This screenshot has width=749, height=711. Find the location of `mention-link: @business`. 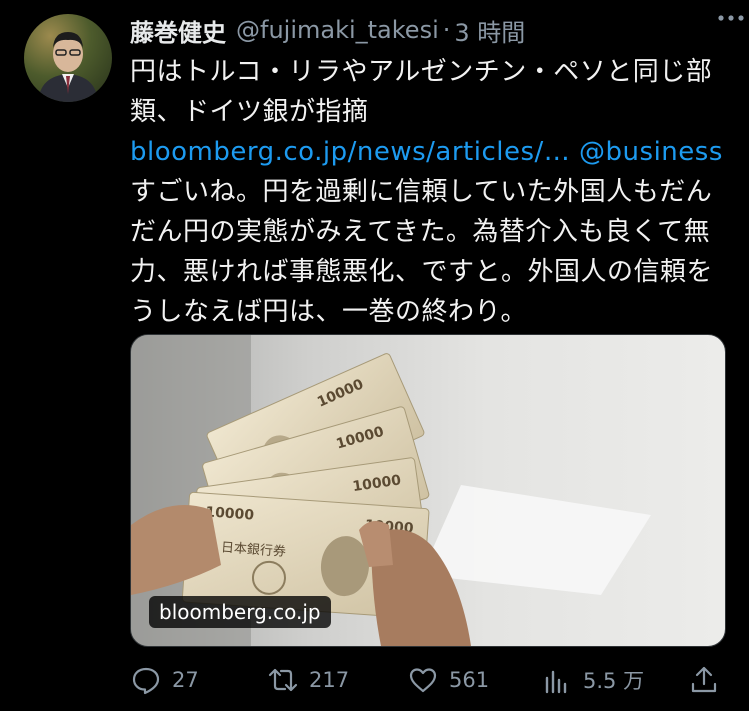

mention-link: @business is located at coordinates (651, 152).